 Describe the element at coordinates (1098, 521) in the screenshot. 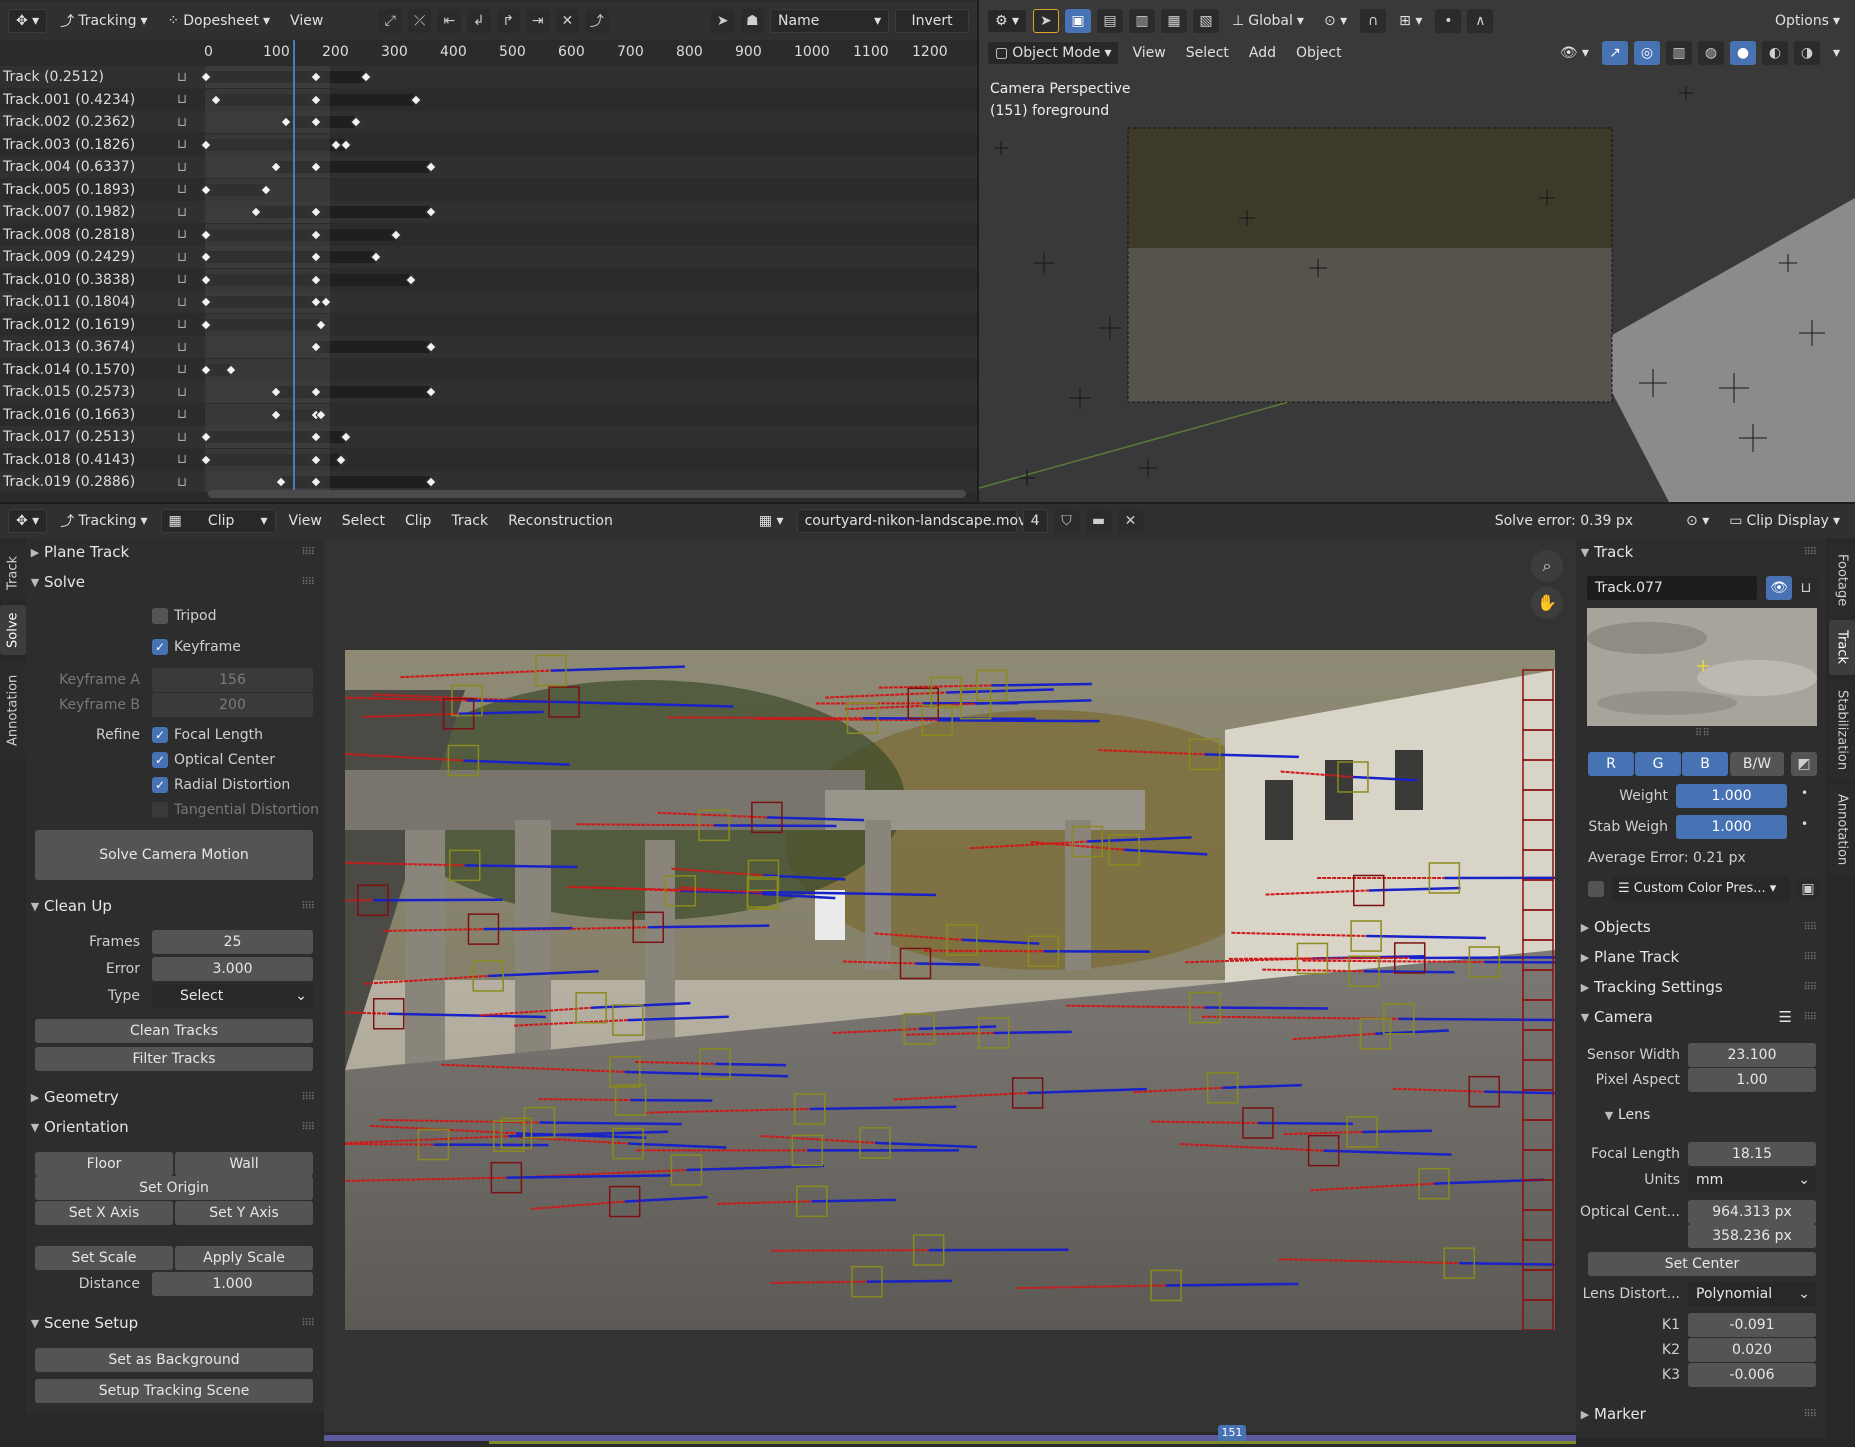

I see `open-folder-icon: ▬` at that location.